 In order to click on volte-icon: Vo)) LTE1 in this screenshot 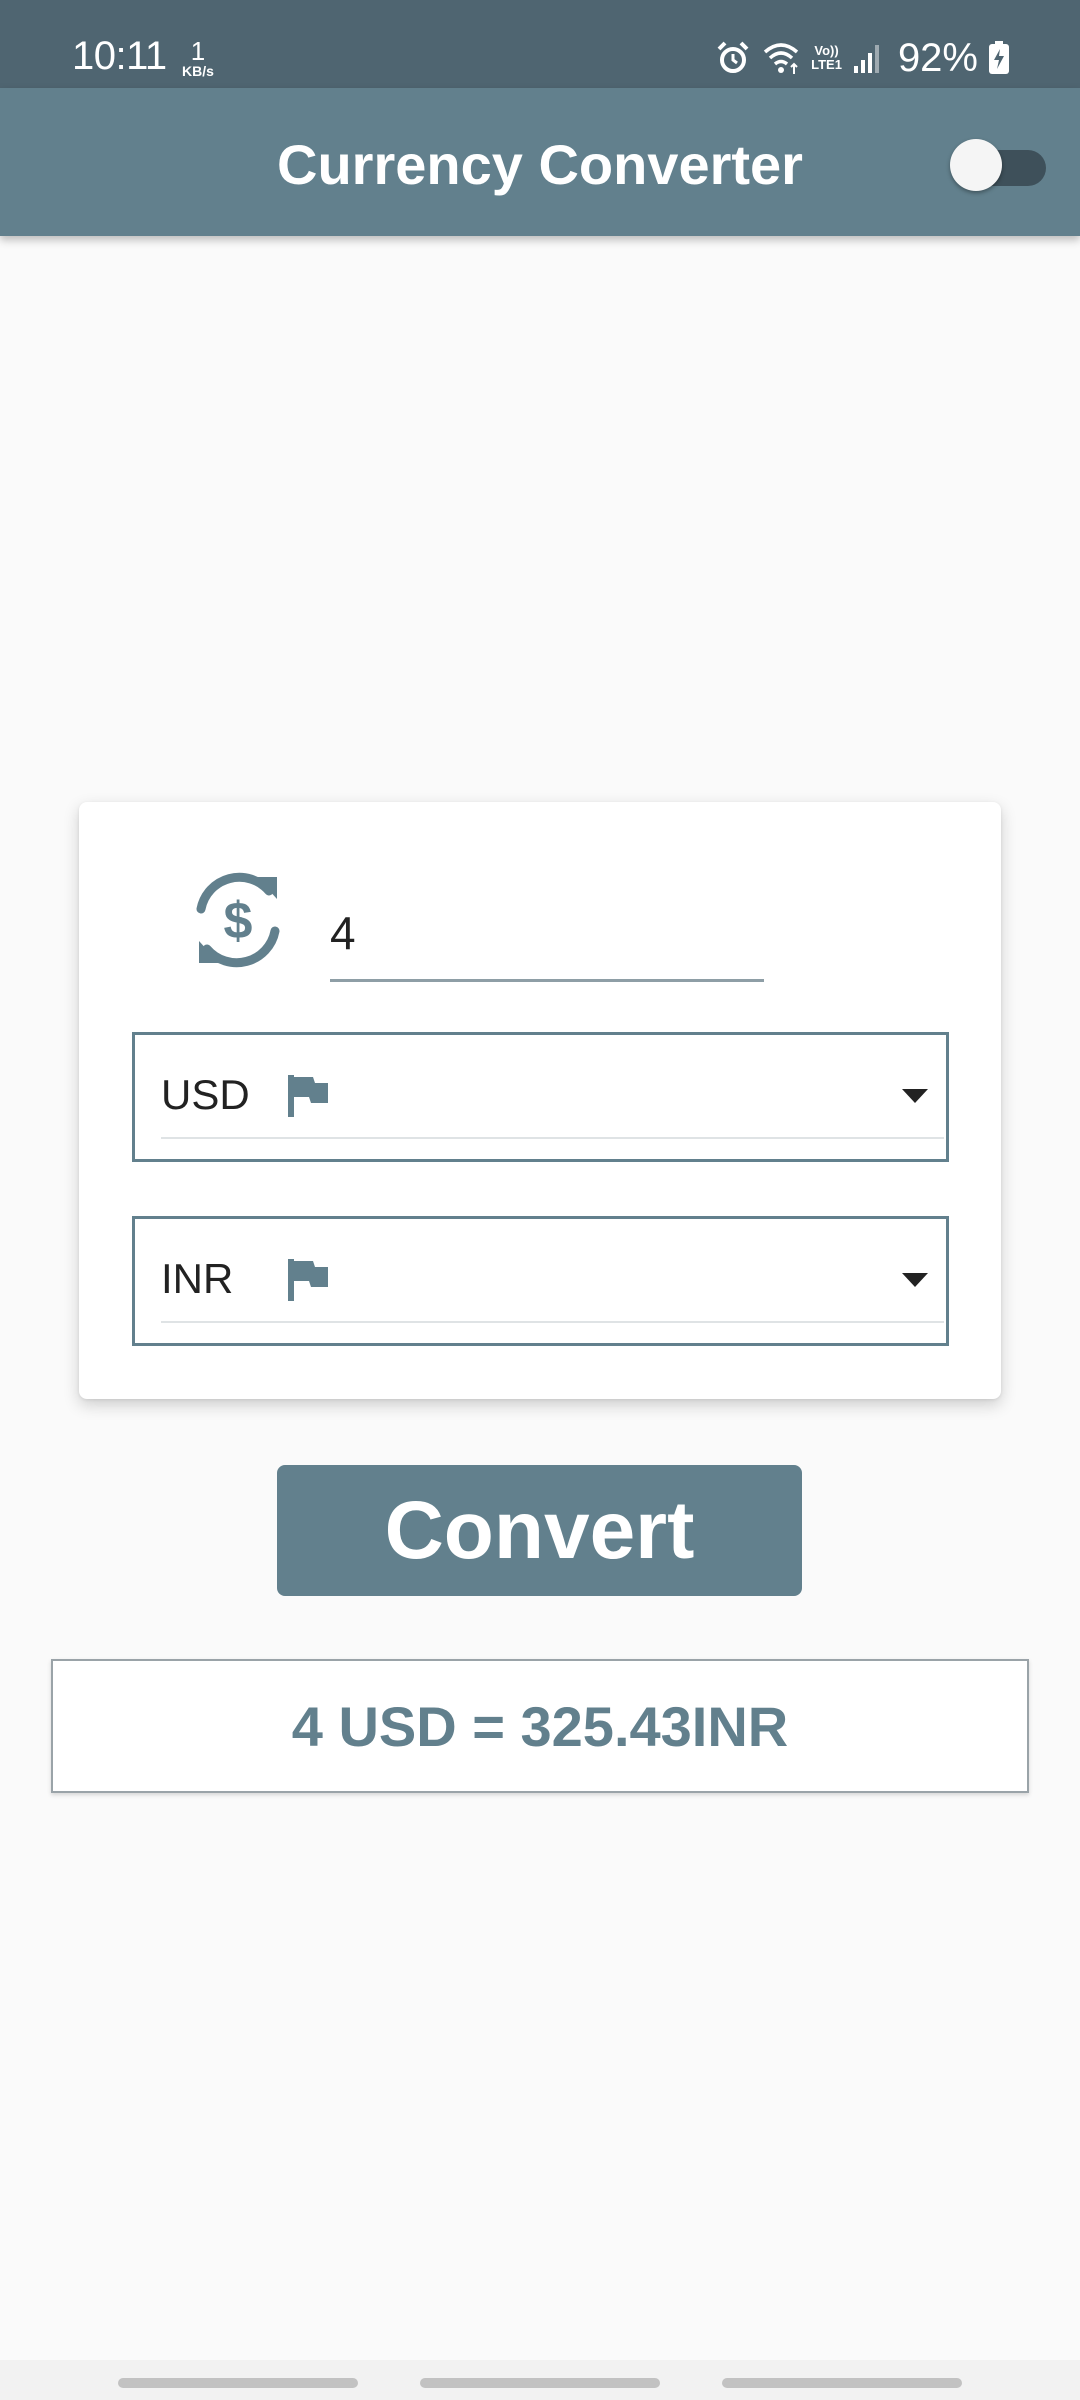, I will do `click(826, 57)`.